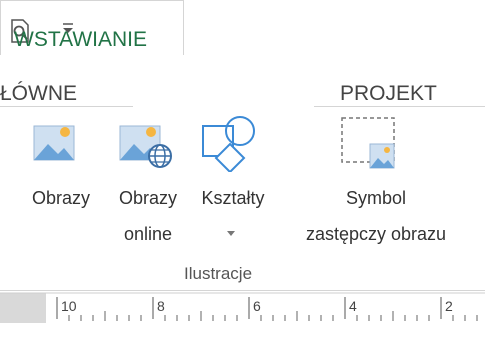 The image size is (485, 337). What do you see at coordinates (231, 234) in the screenshot?
I see `chevron-down-icon` at bounding box center [231, 234].